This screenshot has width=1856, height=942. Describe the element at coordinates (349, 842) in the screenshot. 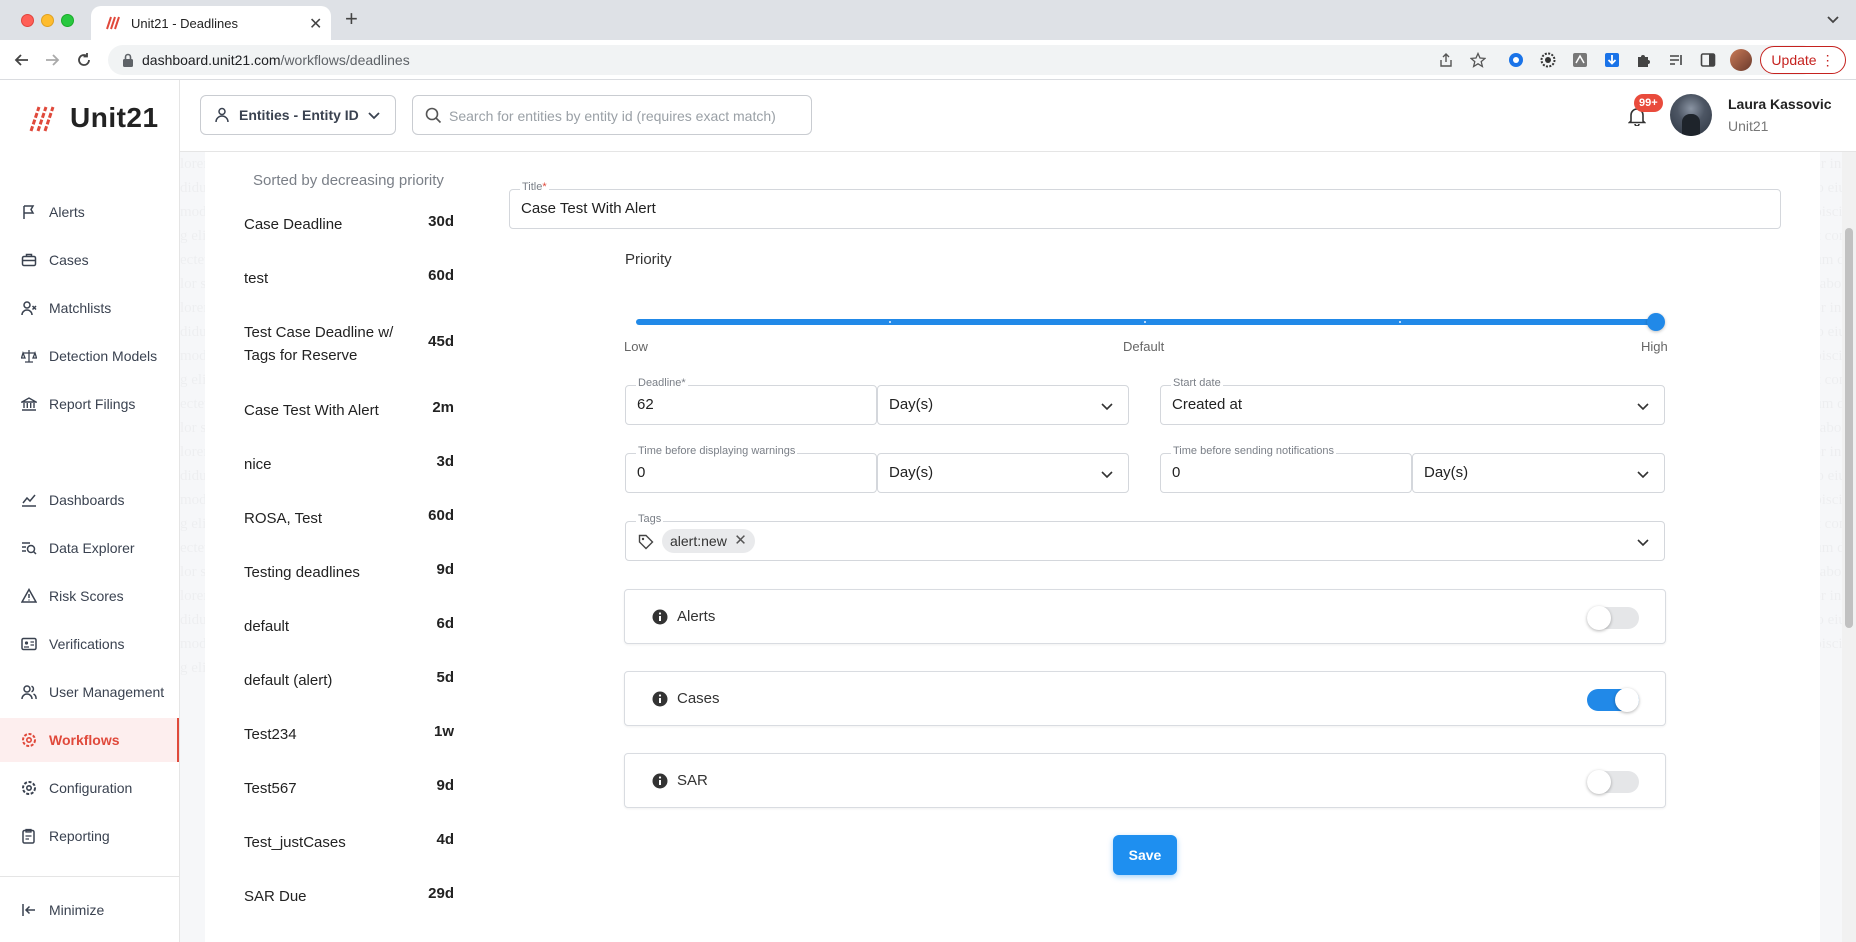

I see `deadline-list-item: Test_justCases 4d` at that location.